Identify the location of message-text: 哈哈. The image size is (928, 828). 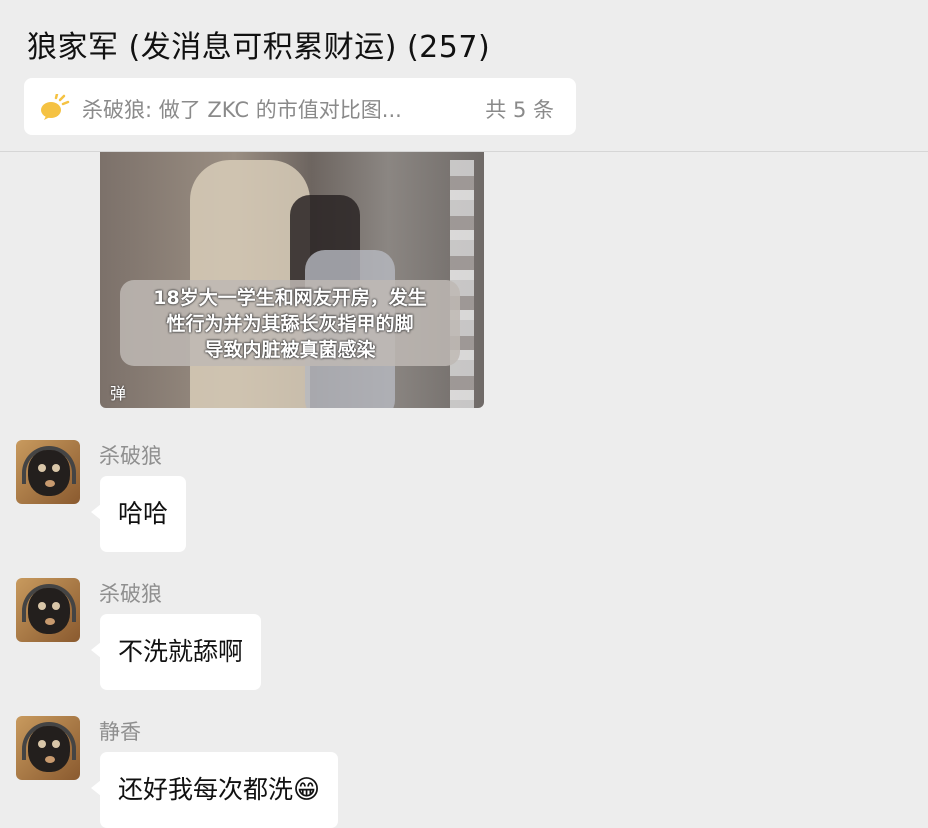
(143, 513).